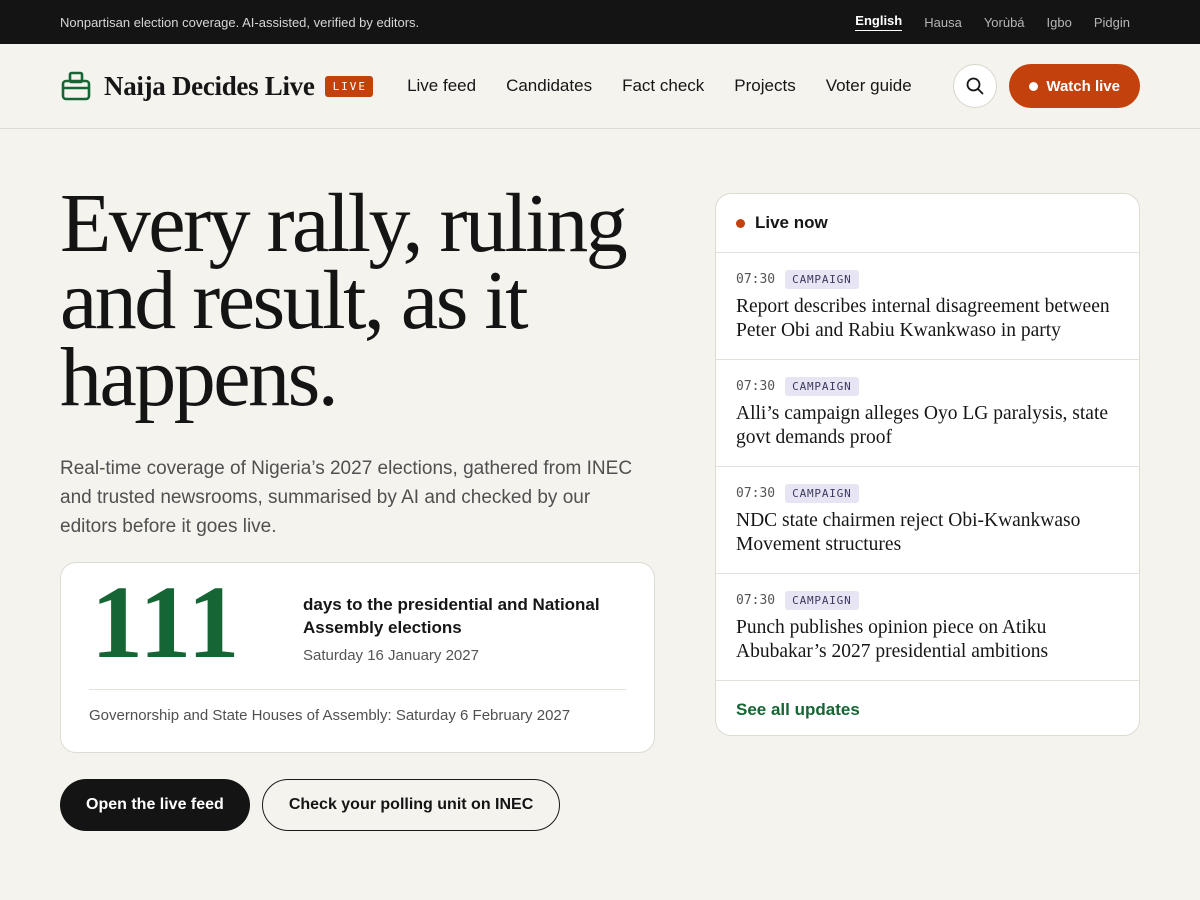 The width and height of the screenshot is (1200, 900). What do you see at coordinates (1083, 86) in the screenshot?
I see `watch-live-label: Watch live` at bounding box center [1083, 86].